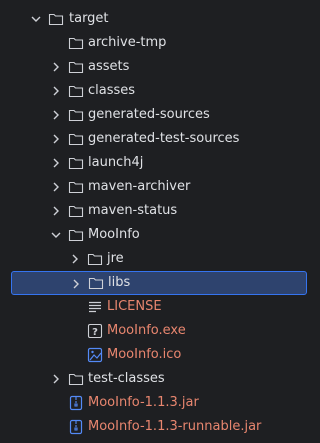 This screenshot has height=443, width=320. I want to click on tree-row-mooinfo-exe: ? MooInfo.exe, so click(156, 331).